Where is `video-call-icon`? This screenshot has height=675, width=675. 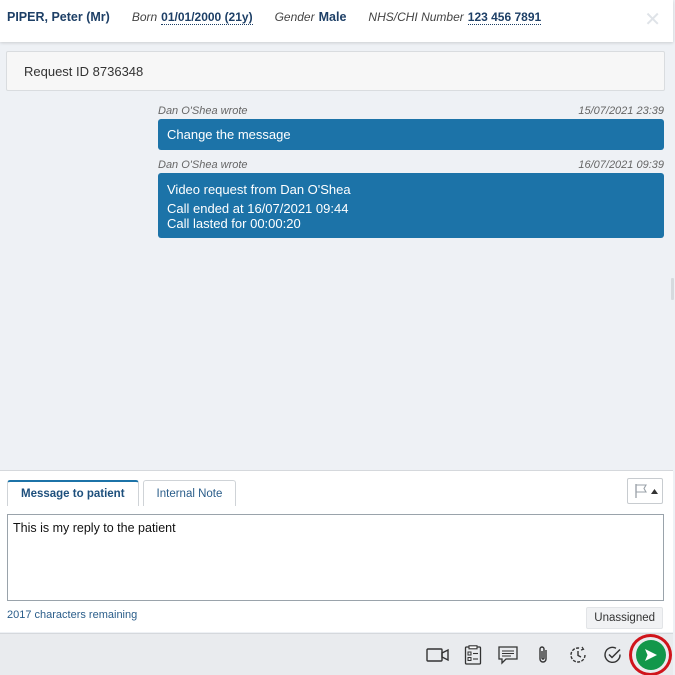 video-call-icon is located at coordinates (437, 655).